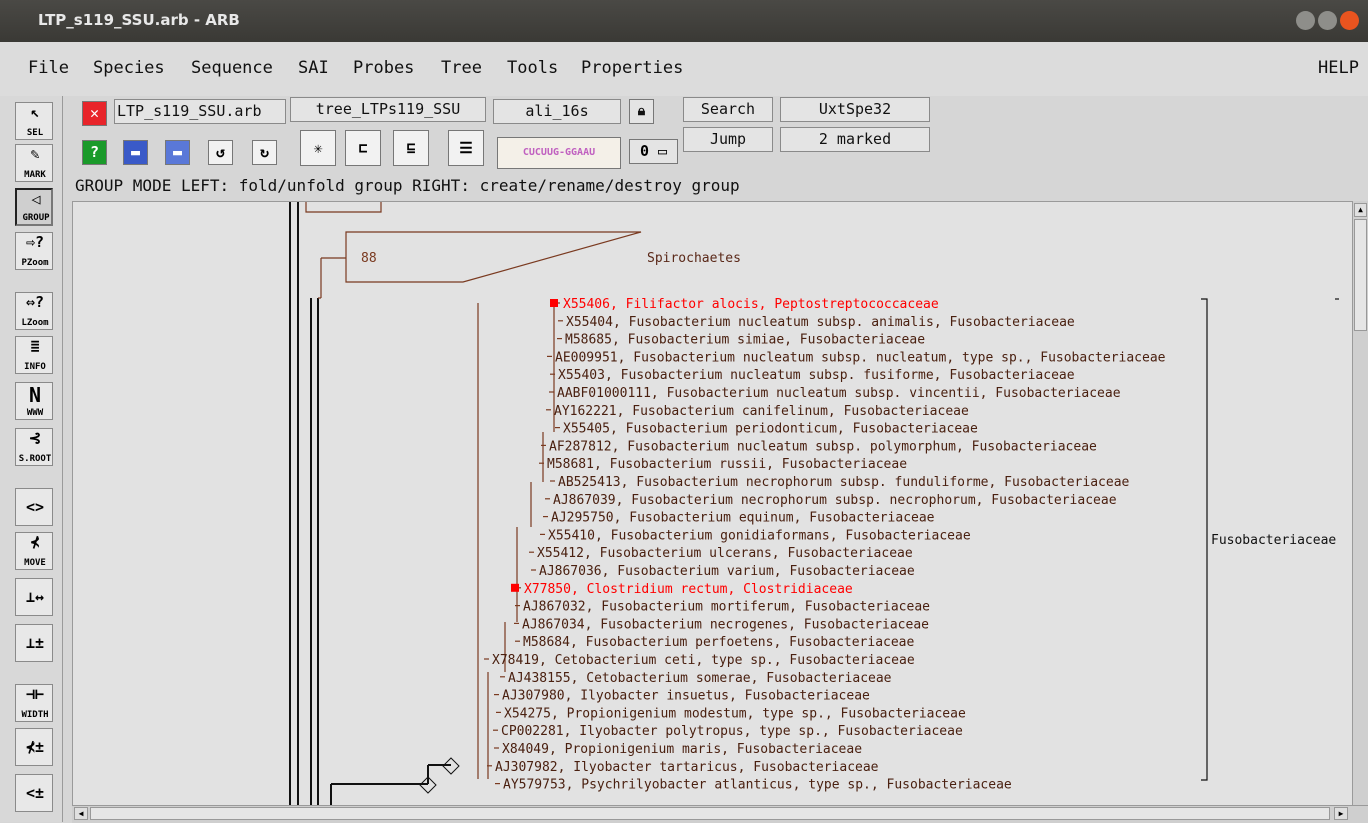 The height and width of the screenshot is (823, 1368). I want to click on horizontal-scrollbar: ◀ ▶, so click(720, 814).